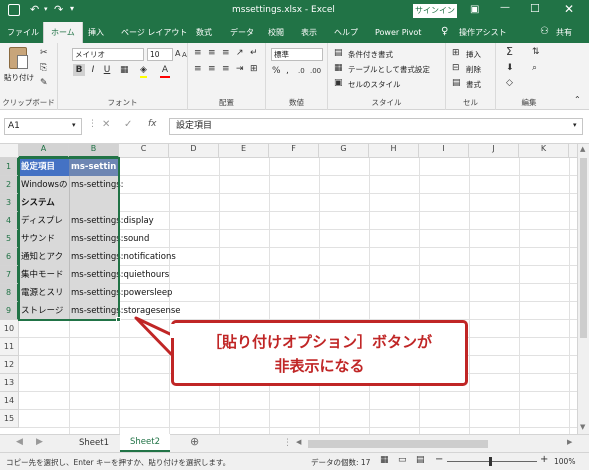 The height and width of the screenshot is (470, 589). What do you see at coordinates (9, 329) in the screenshot?
I see `row-header-10: 10` at bounding box center [9, 329].